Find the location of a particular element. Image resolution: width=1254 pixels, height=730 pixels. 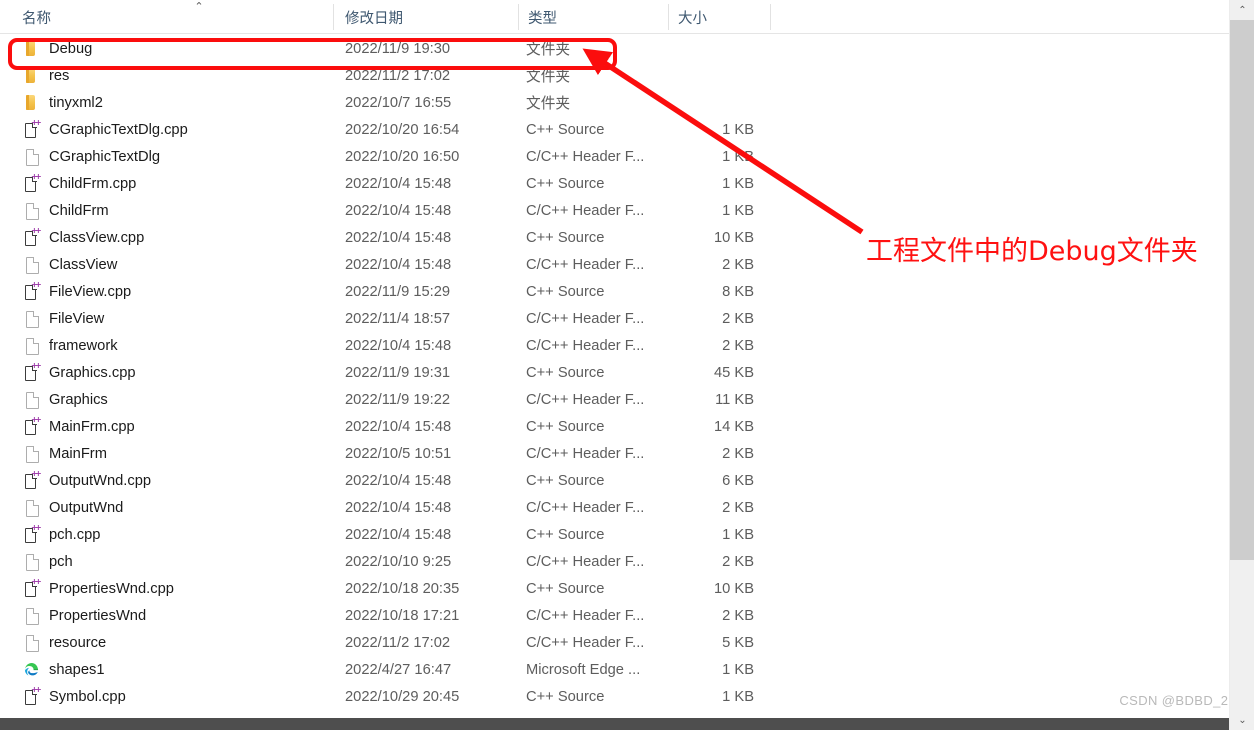

file-date-cell: 2022/11/9 19:22 is located at coordinates (398, 399).